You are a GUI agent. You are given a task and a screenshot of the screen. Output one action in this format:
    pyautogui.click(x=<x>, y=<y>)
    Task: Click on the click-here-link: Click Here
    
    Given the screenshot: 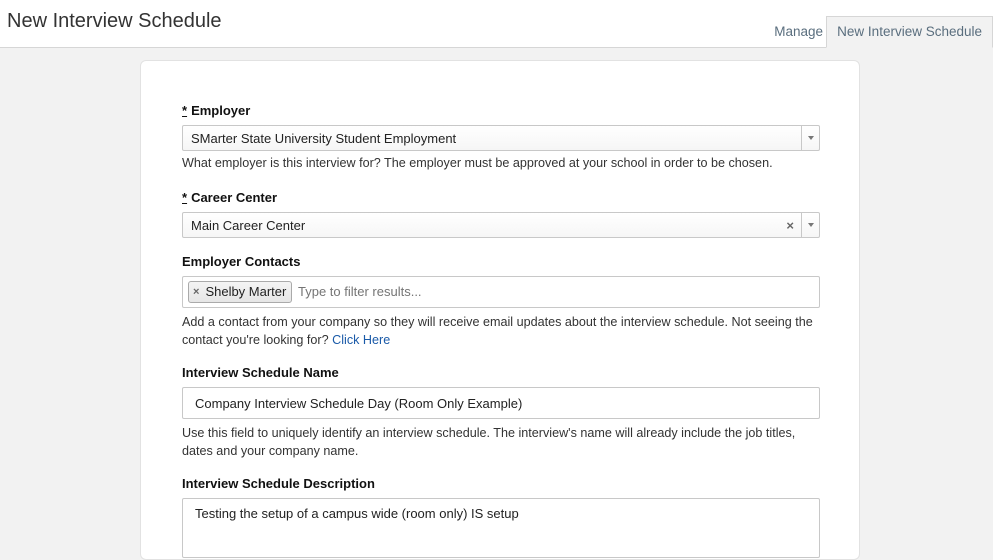 What is the action you would take?
    pyautogui.click(x=361, y=340)
    